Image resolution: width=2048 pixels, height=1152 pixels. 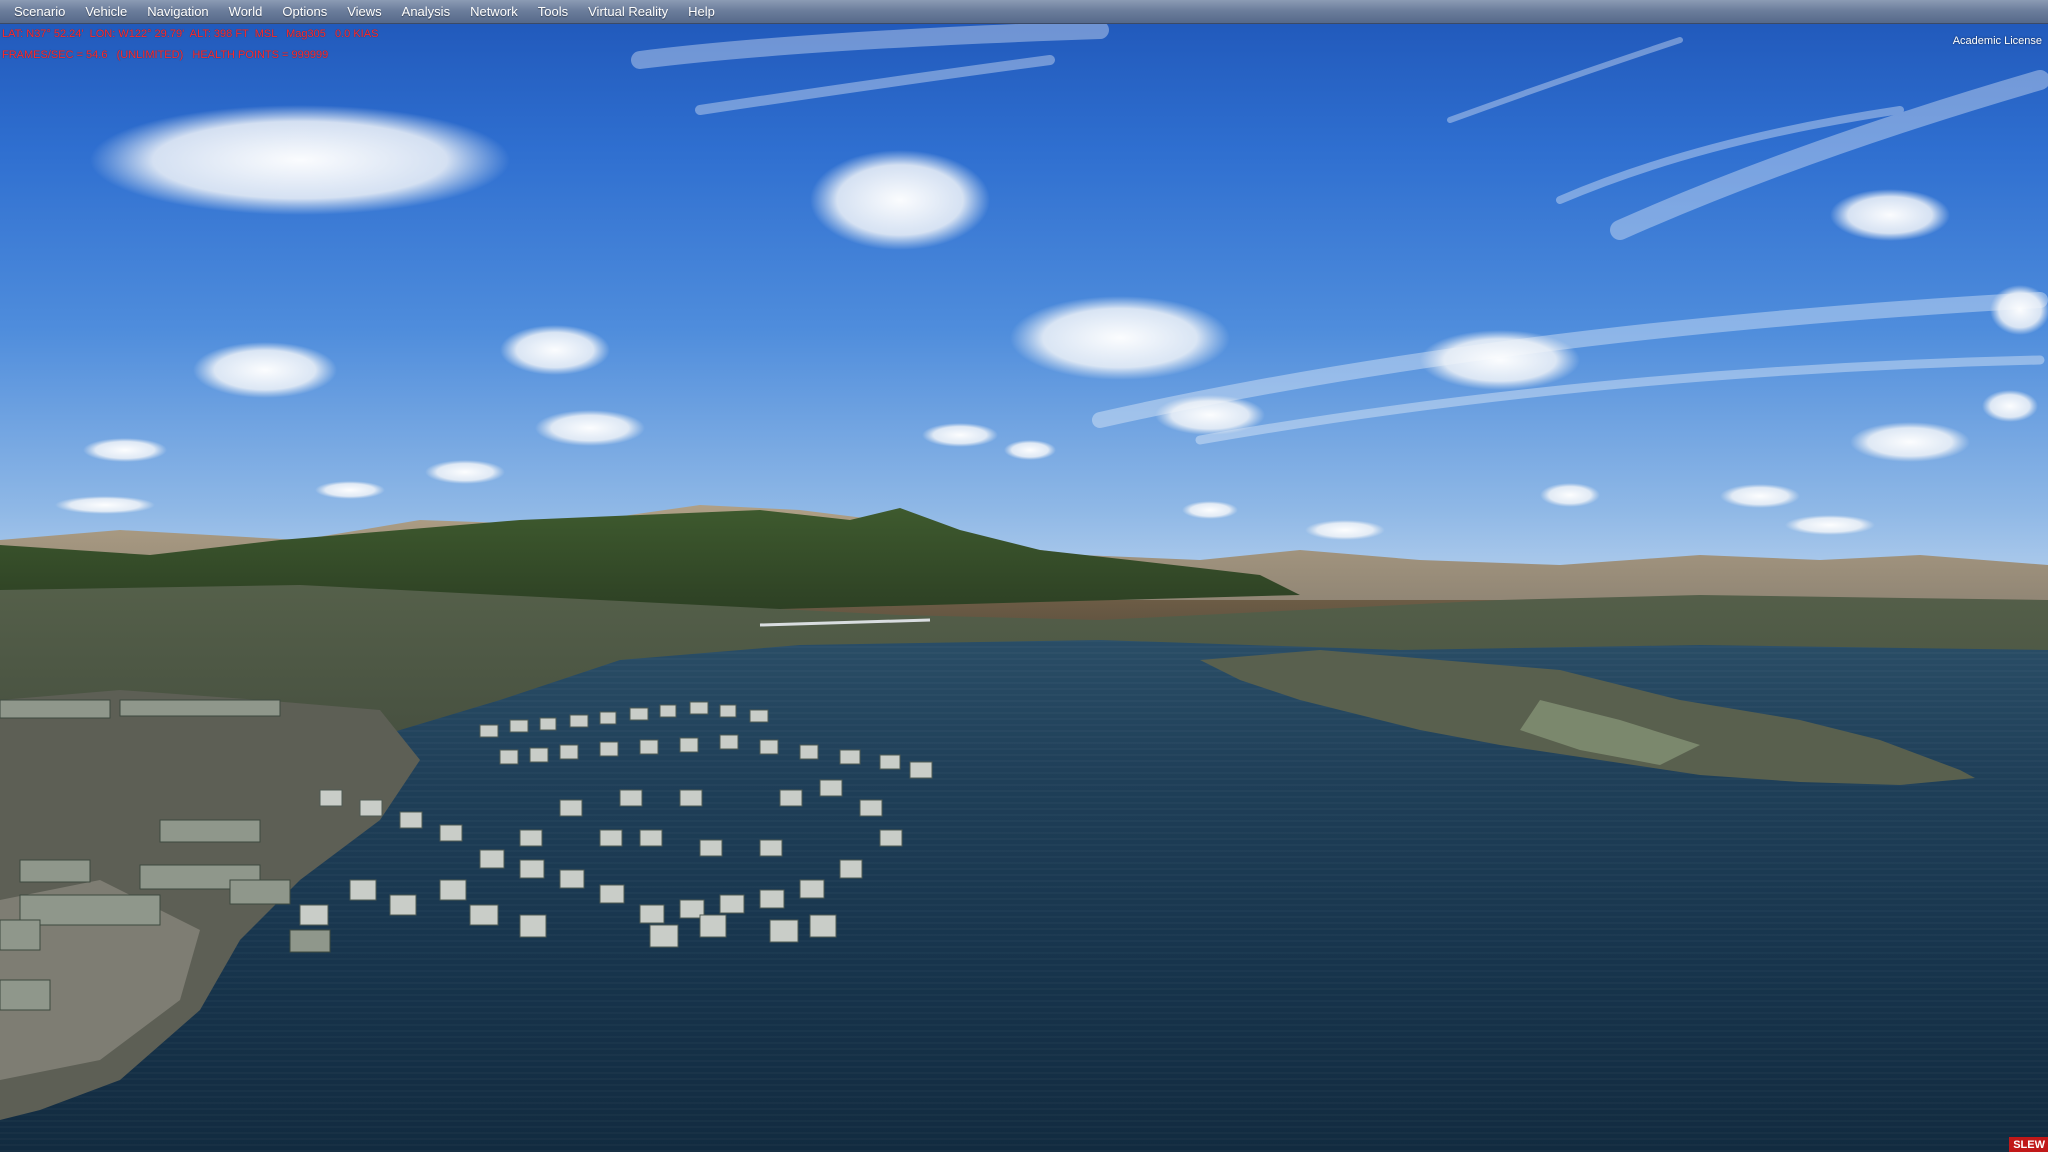 What do you see at coordinates (701, 12) in the screenshot?
I see `menu-help: Help` at bounding box center [701, 12].